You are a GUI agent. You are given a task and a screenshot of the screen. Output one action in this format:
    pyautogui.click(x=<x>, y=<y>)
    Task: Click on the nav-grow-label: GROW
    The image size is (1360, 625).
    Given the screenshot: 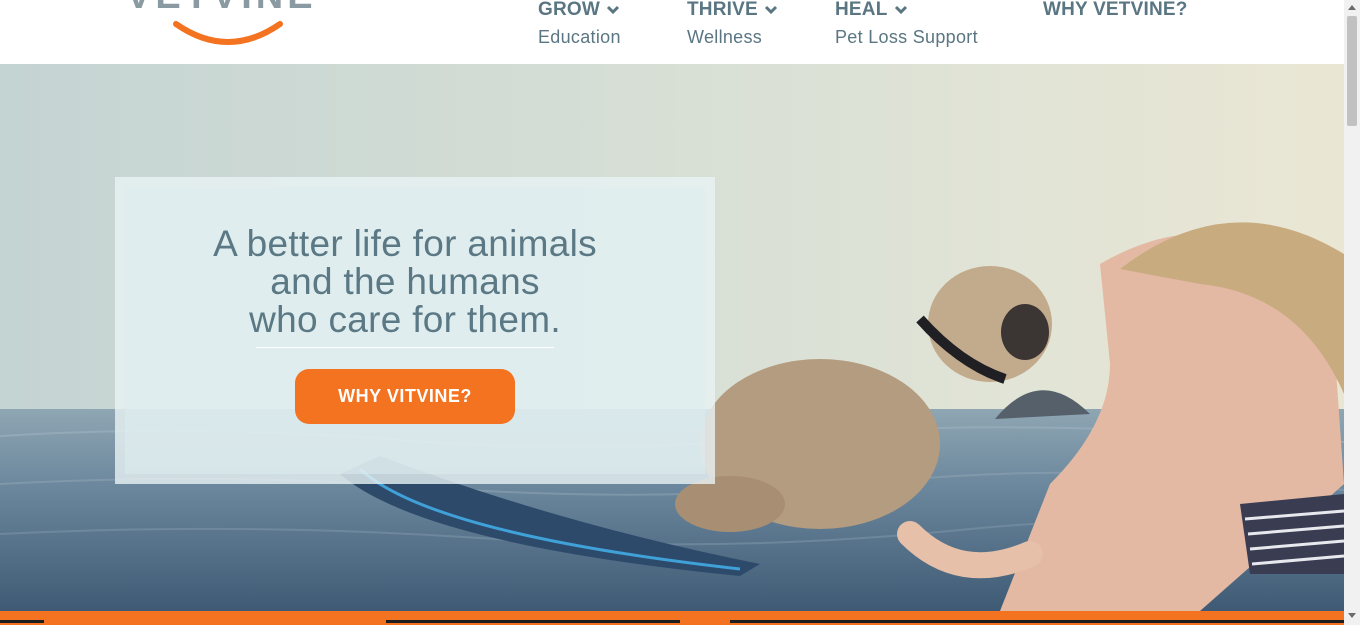 What is the action you would take?
    pyautogui.click(x=569, y=10)
    